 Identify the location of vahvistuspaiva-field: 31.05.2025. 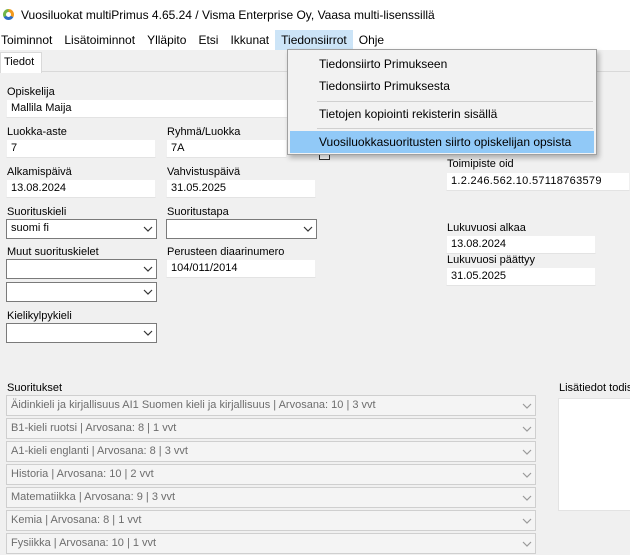
(241, 188).